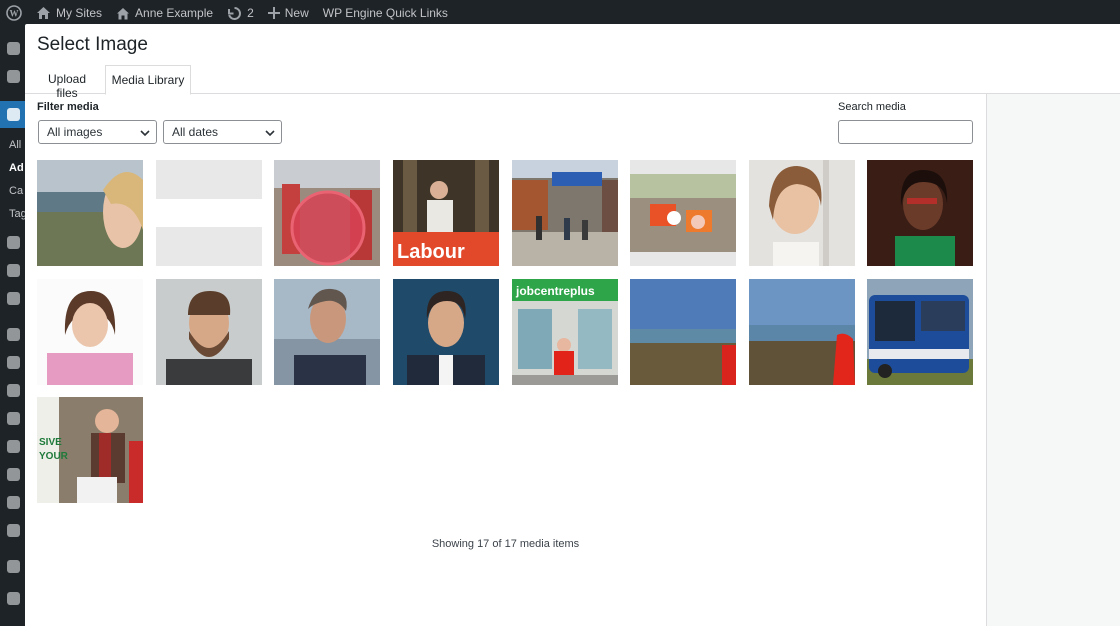 This screenshot has height=626, width=1120. What do you see at coordinates (555, 291) in the screenshot?
I see `svg-text: jobcentreplus` at bounding box center [555, 291].